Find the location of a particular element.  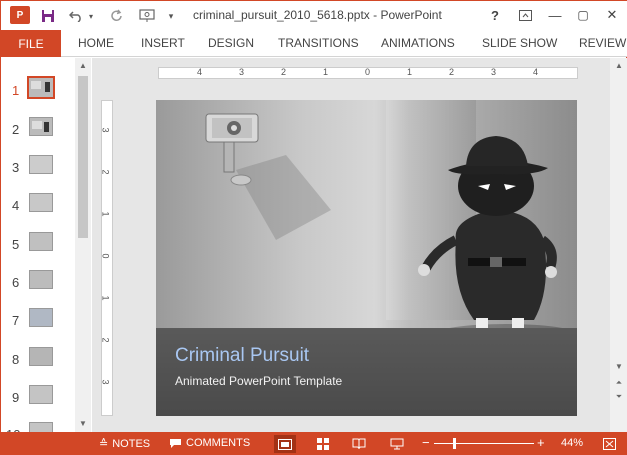

help-button: ? is located at coordinates (495, 15).